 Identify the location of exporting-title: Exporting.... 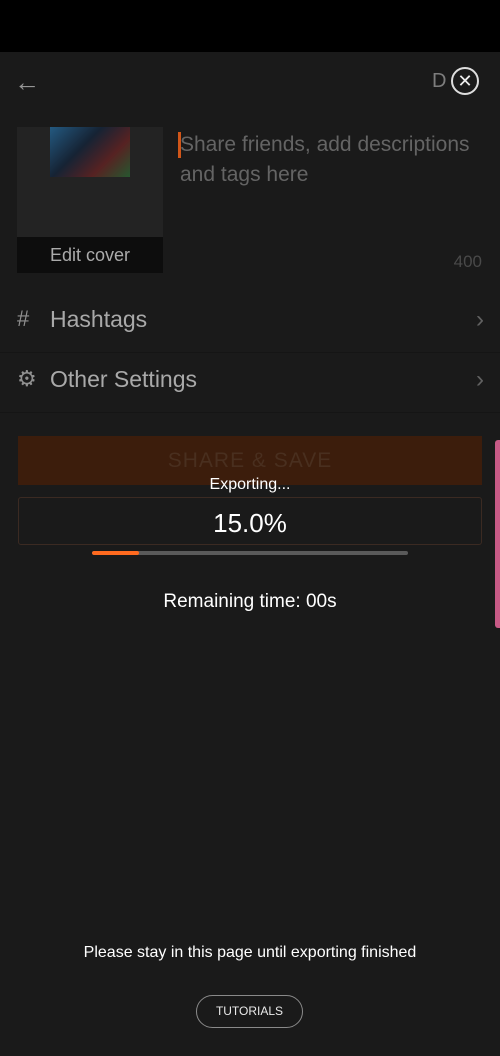
(250, 484).